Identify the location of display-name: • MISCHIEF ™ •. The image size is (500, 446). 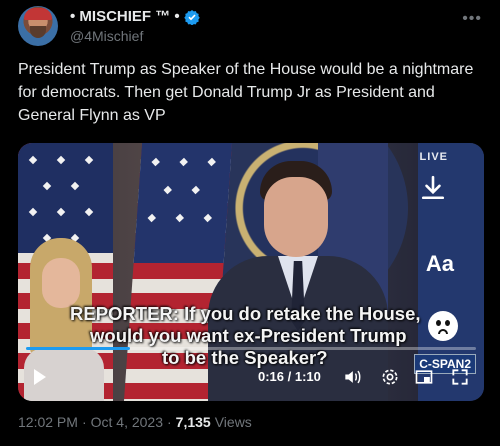
(125, 16).